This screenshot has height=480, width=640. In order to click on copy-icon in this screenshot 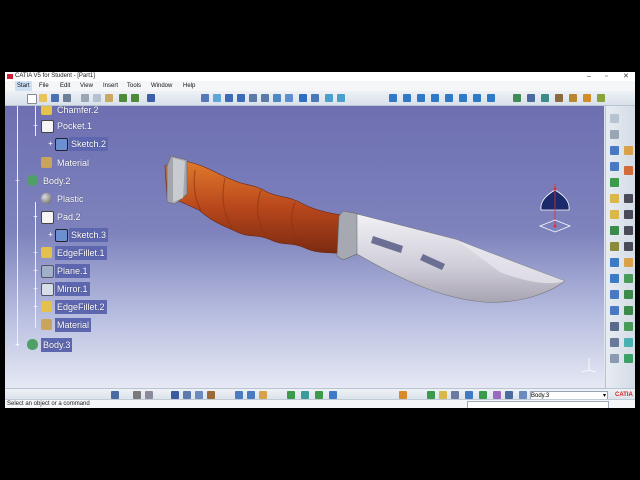, I will do `click(97, 98)`.